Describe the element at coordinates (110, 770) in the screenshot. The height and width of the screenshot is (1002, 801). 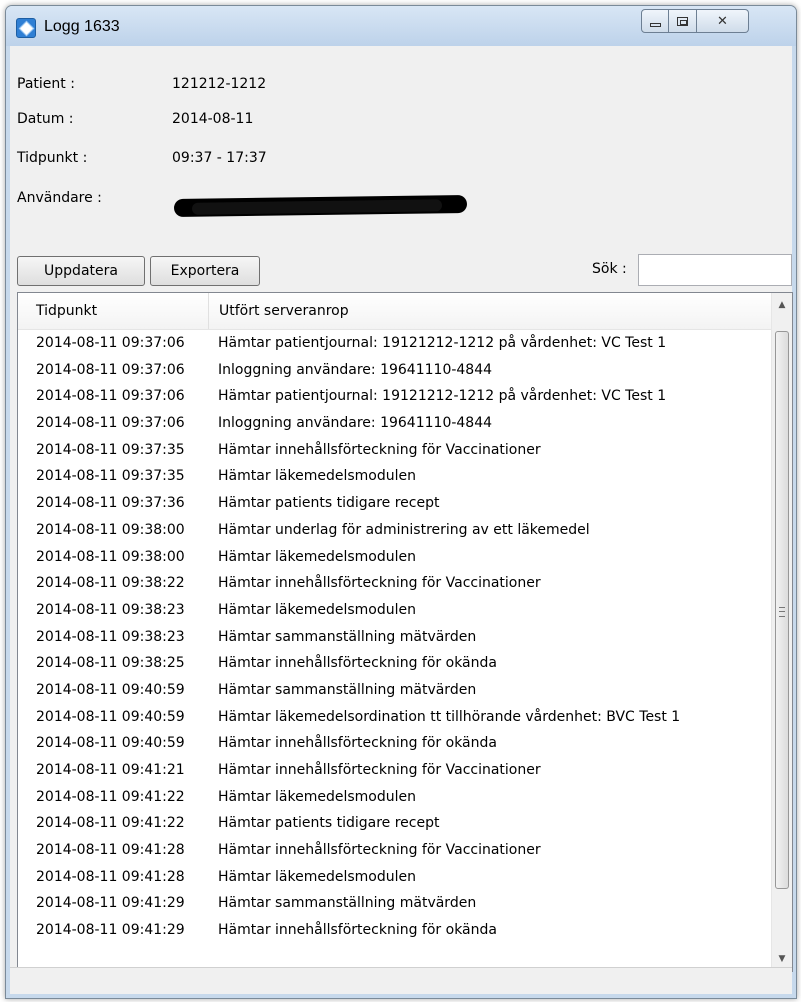
I see `cell-tidpunkt: 2014-08-11 09:41:21` at that location.